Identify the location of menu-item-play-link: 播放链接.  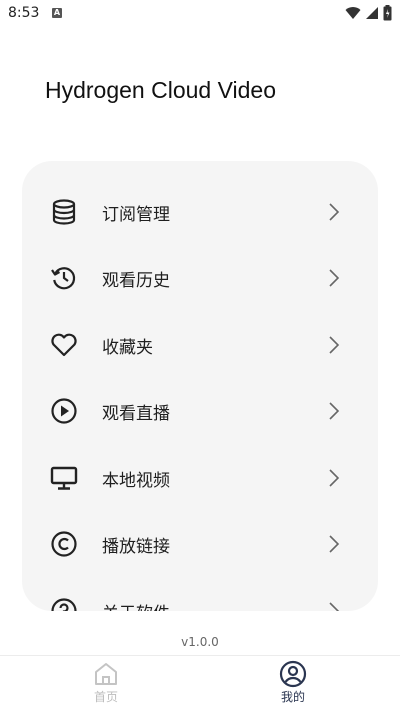
(200, 544).